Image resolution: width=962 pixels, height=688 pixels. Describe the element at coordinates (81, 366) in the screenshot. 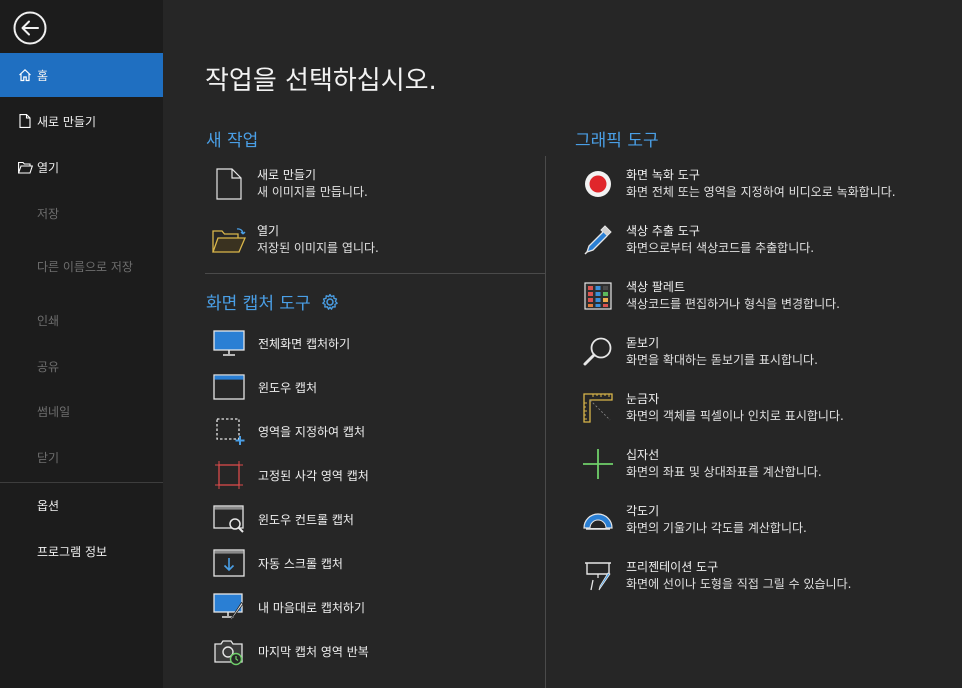

I see `sidebar-item-share: 공유` at that location.